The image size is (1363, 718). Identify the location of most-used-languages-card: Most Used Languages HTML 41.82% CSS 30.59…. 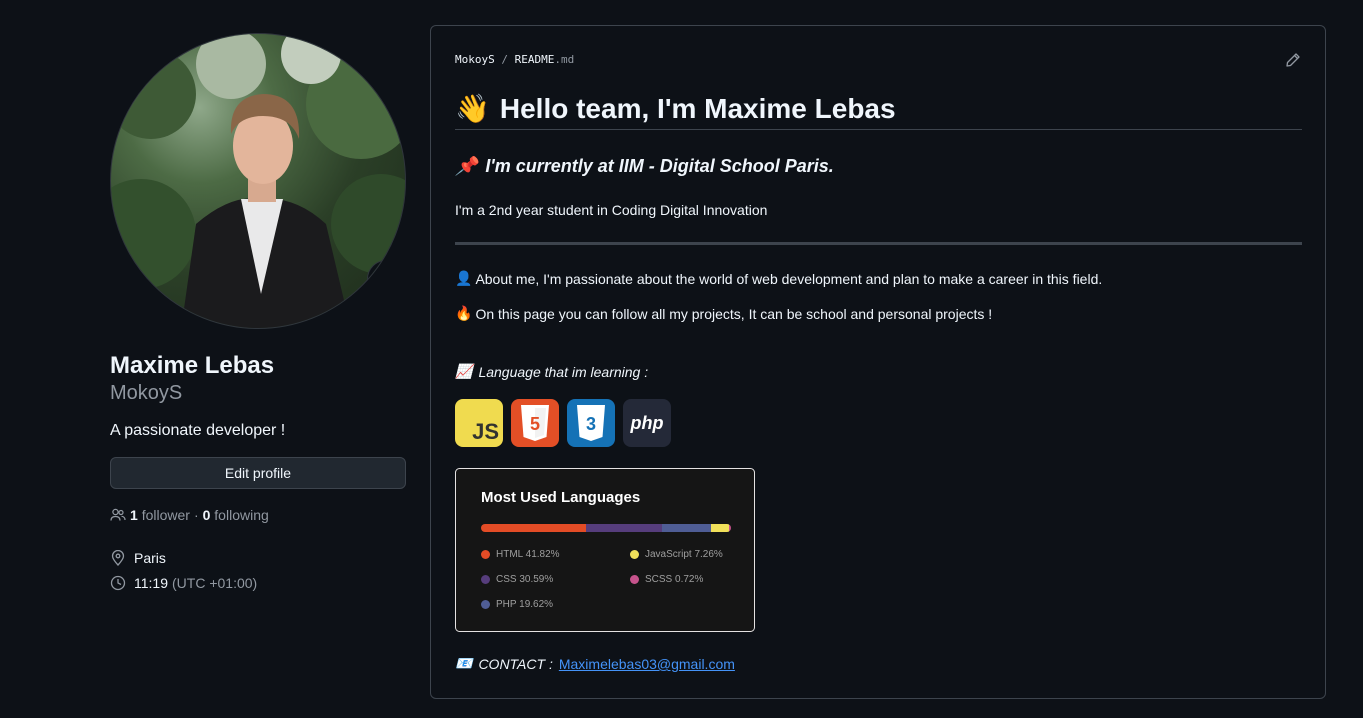
(605, 550).